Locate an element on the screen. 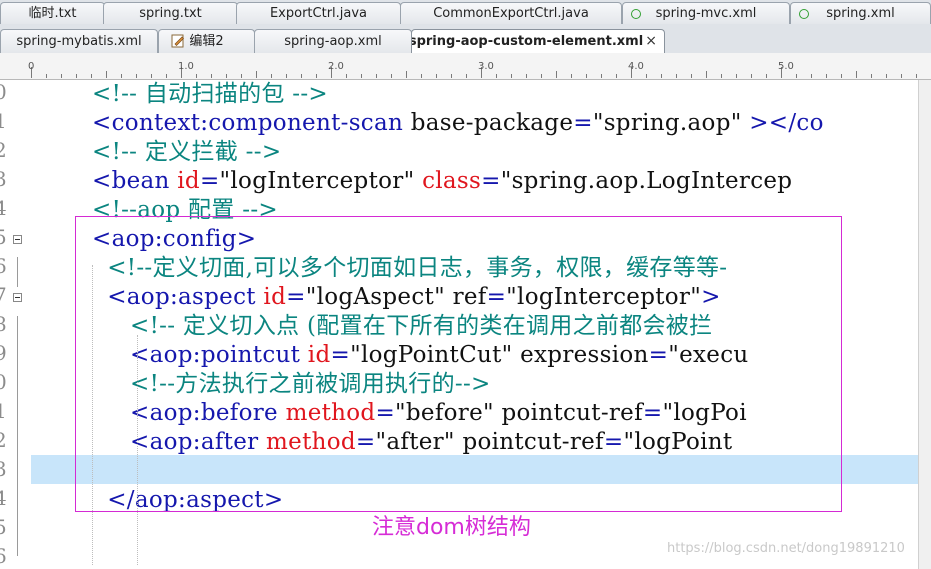 The height and width of the screenshot is (569, 931). ruler-label: 1.0 is located at coordinates (186, 66).